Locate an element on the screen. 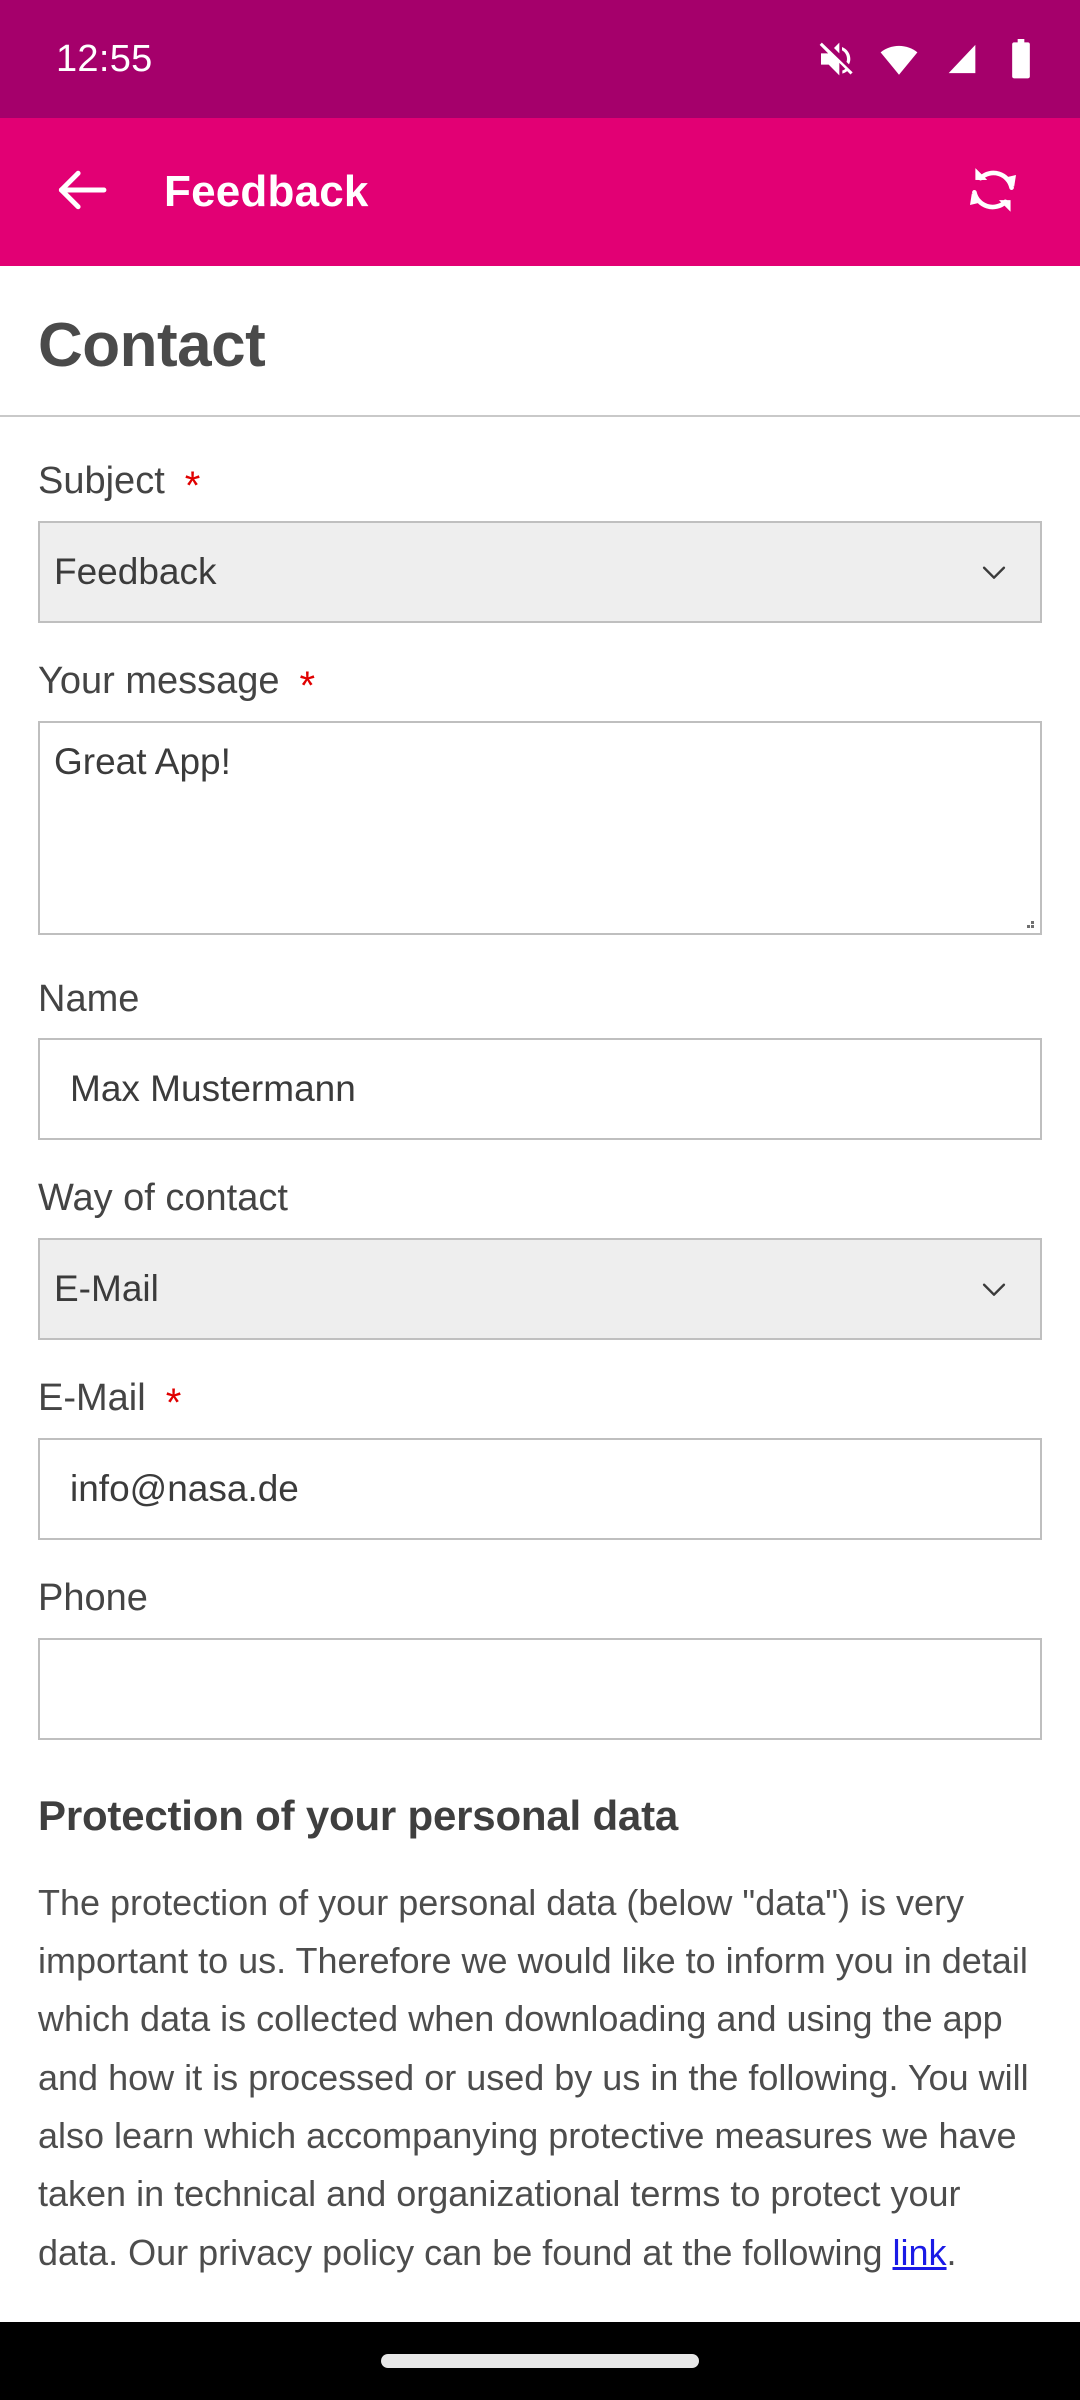  email-label: E-Mail is located at coordinates (92, 1398).